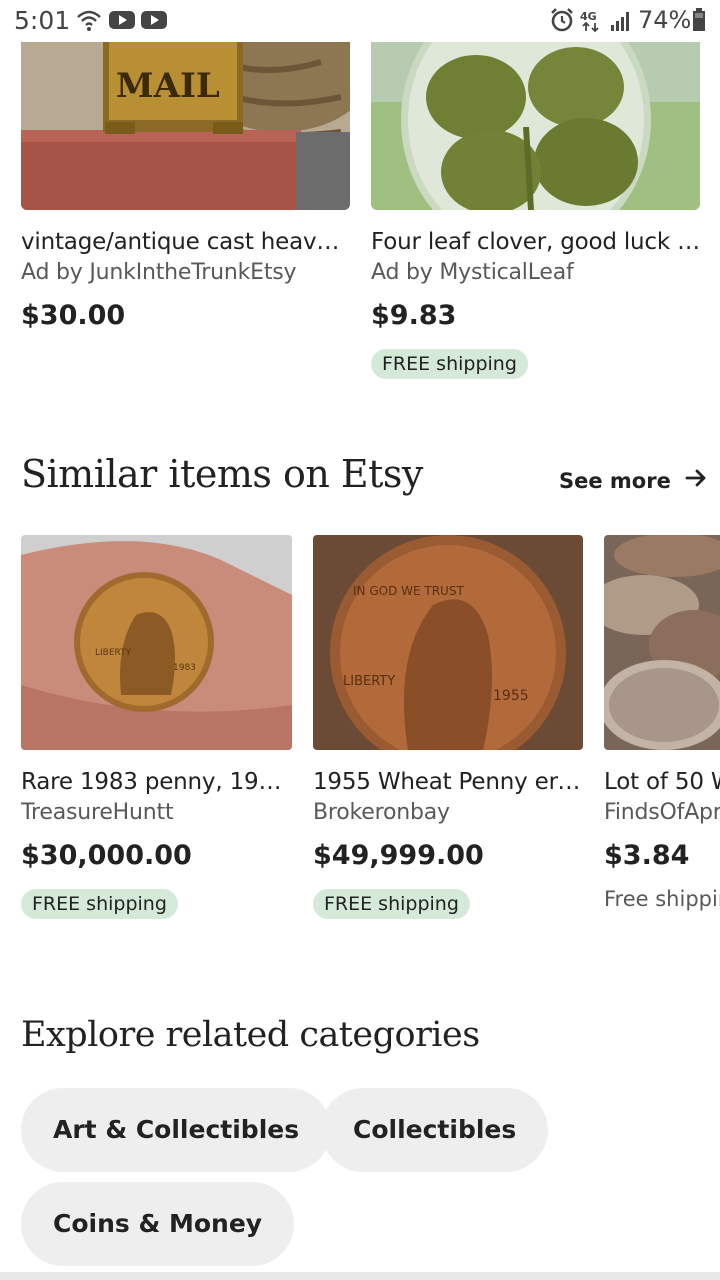 The width and height of the screenshot is (720, 1280). What do you see at coordinates (699, 22) in the screenshot?
I see `battery-icon` at bounding box center [699, 22].